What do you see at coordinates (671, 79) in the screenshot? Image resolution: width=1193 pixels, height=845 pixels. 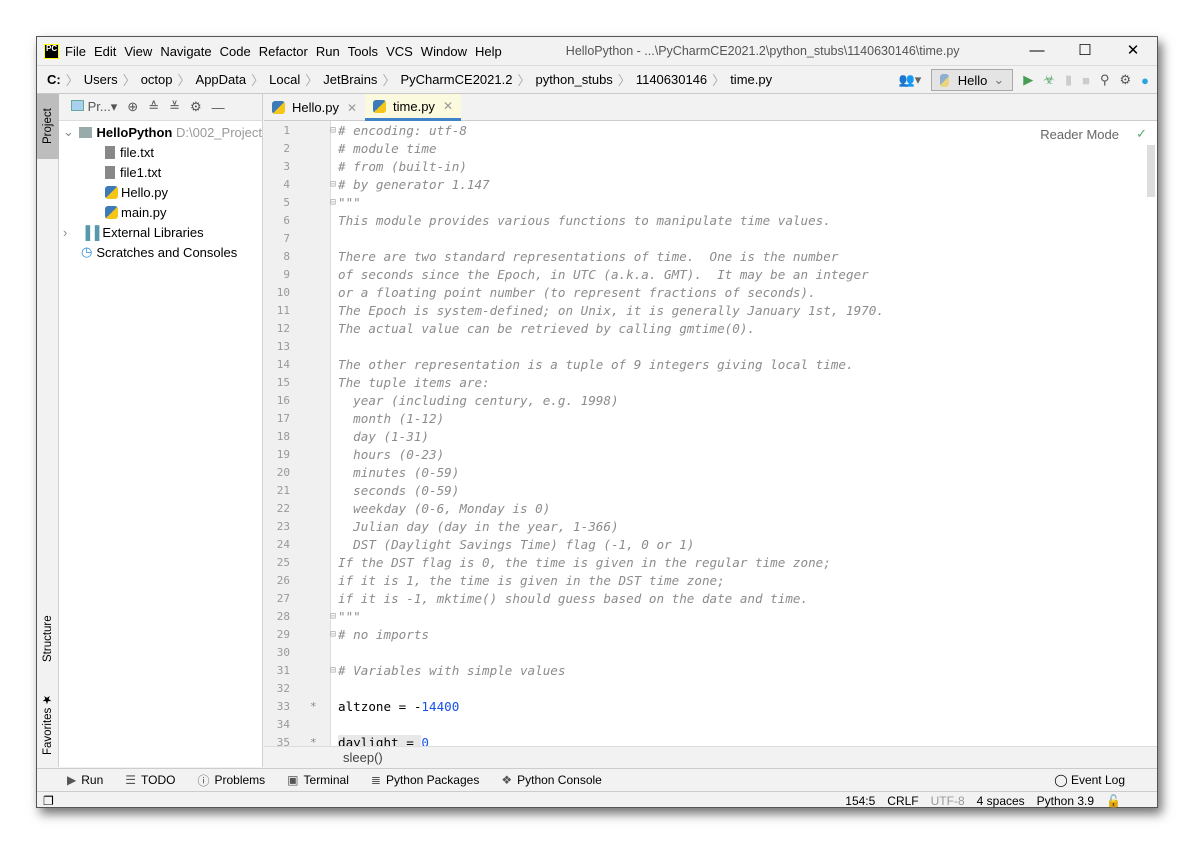 I see `breadcrumb-item: 1140630146` at bounding box center [671, 79].